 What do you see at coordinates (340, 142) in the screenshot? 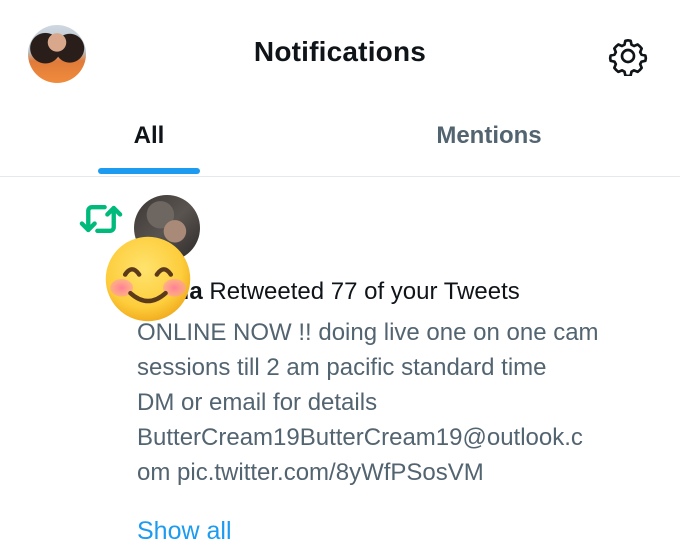
I see `notification-tabs: All Mentions` at bounding box center [340, 142].